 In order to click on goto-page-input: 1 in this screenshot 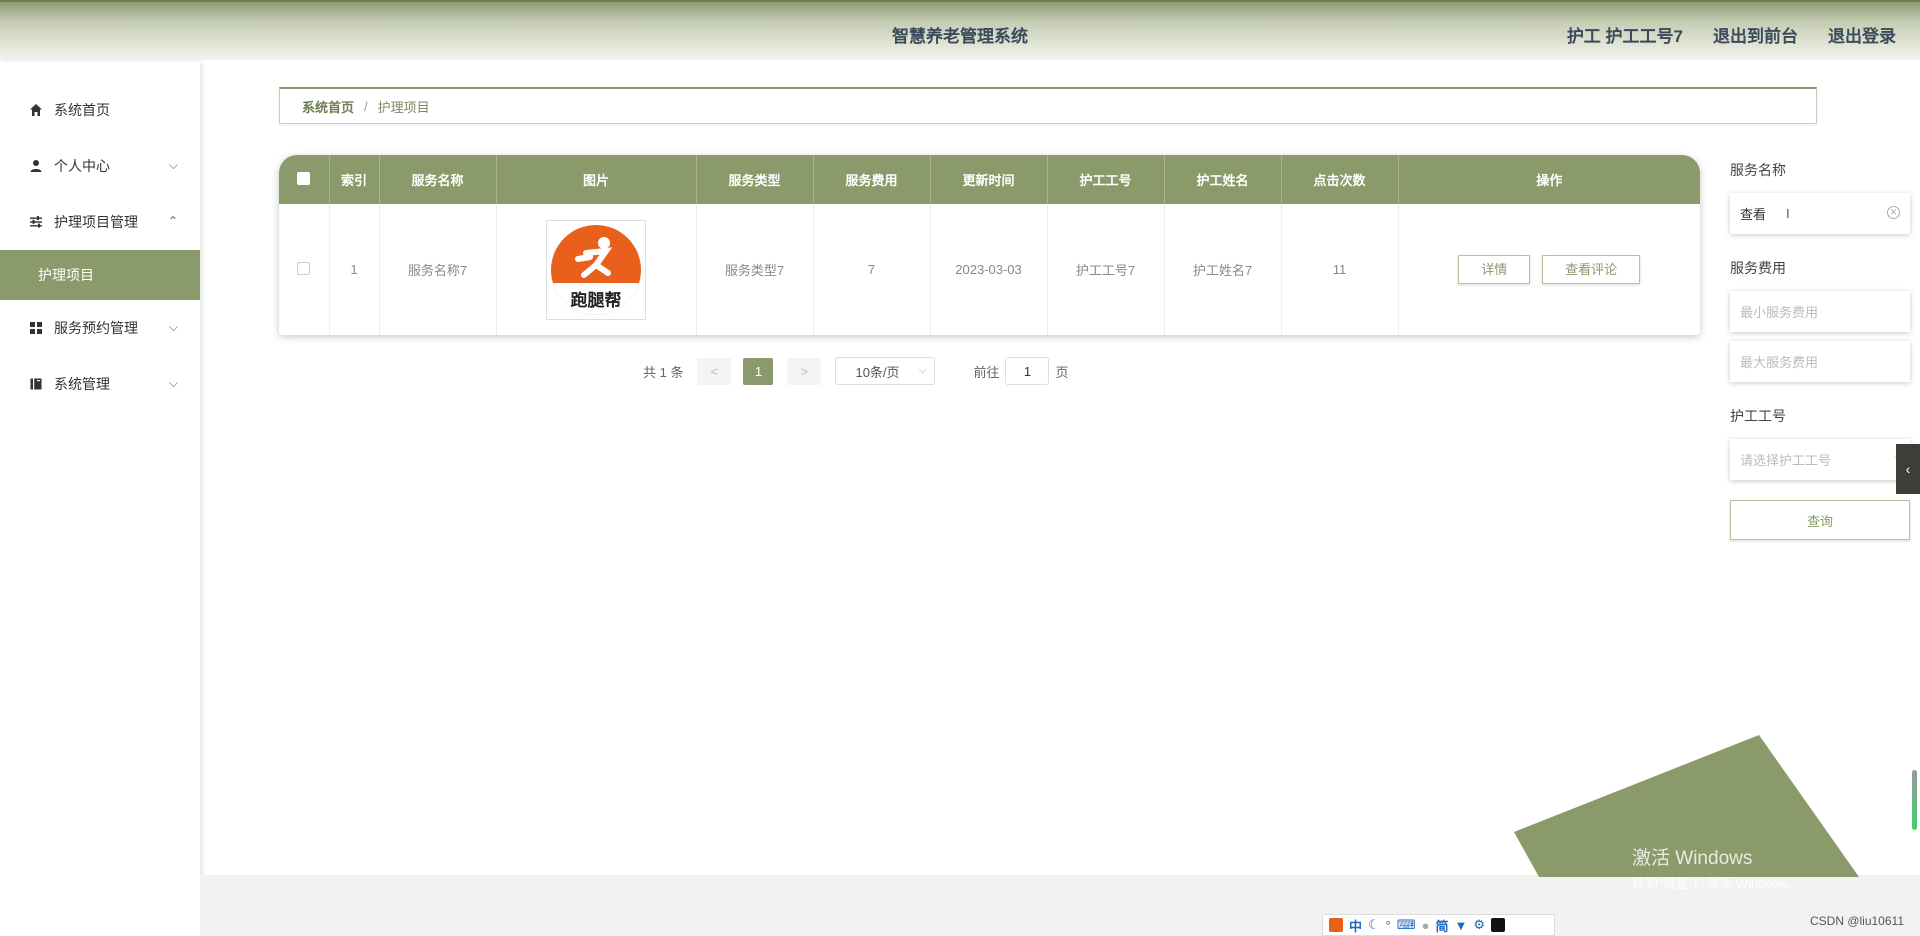, I will do `click(1027, 371)`.